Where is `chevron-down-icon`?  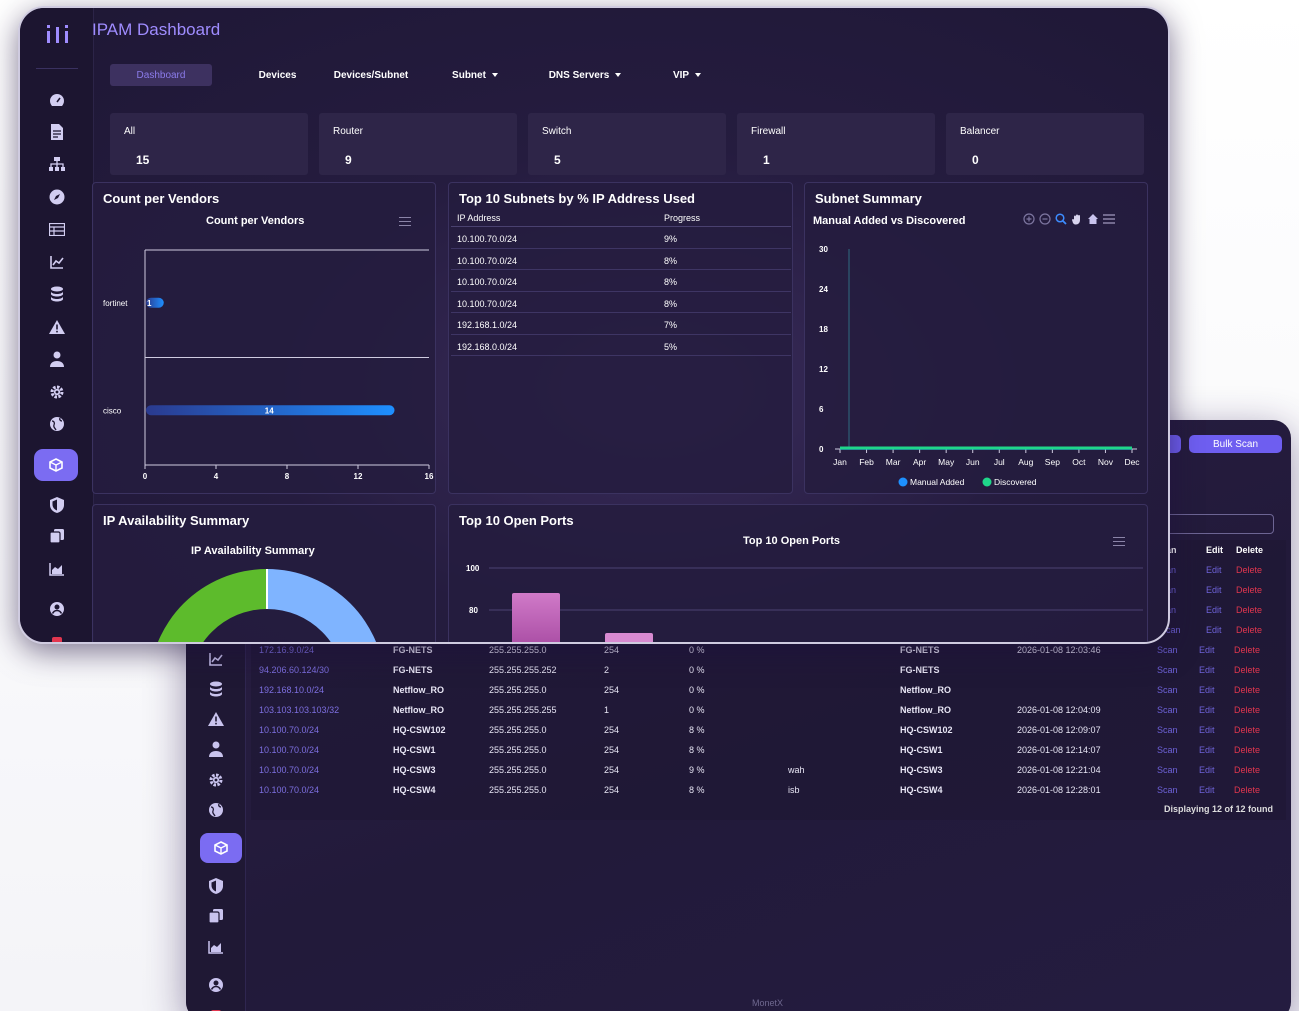 chevron-down-icon is located at coordinates (618, 75).